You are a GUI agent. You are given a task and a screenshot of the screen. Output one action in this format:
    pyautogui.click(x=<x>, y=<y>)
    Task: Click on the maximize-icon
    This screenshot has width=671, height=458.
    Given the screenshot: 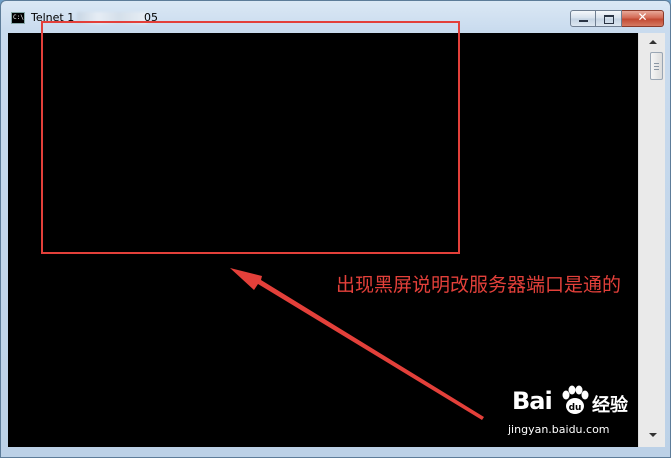 What is the action you would take?
    pyautogui.click(x=609, y=19)
    